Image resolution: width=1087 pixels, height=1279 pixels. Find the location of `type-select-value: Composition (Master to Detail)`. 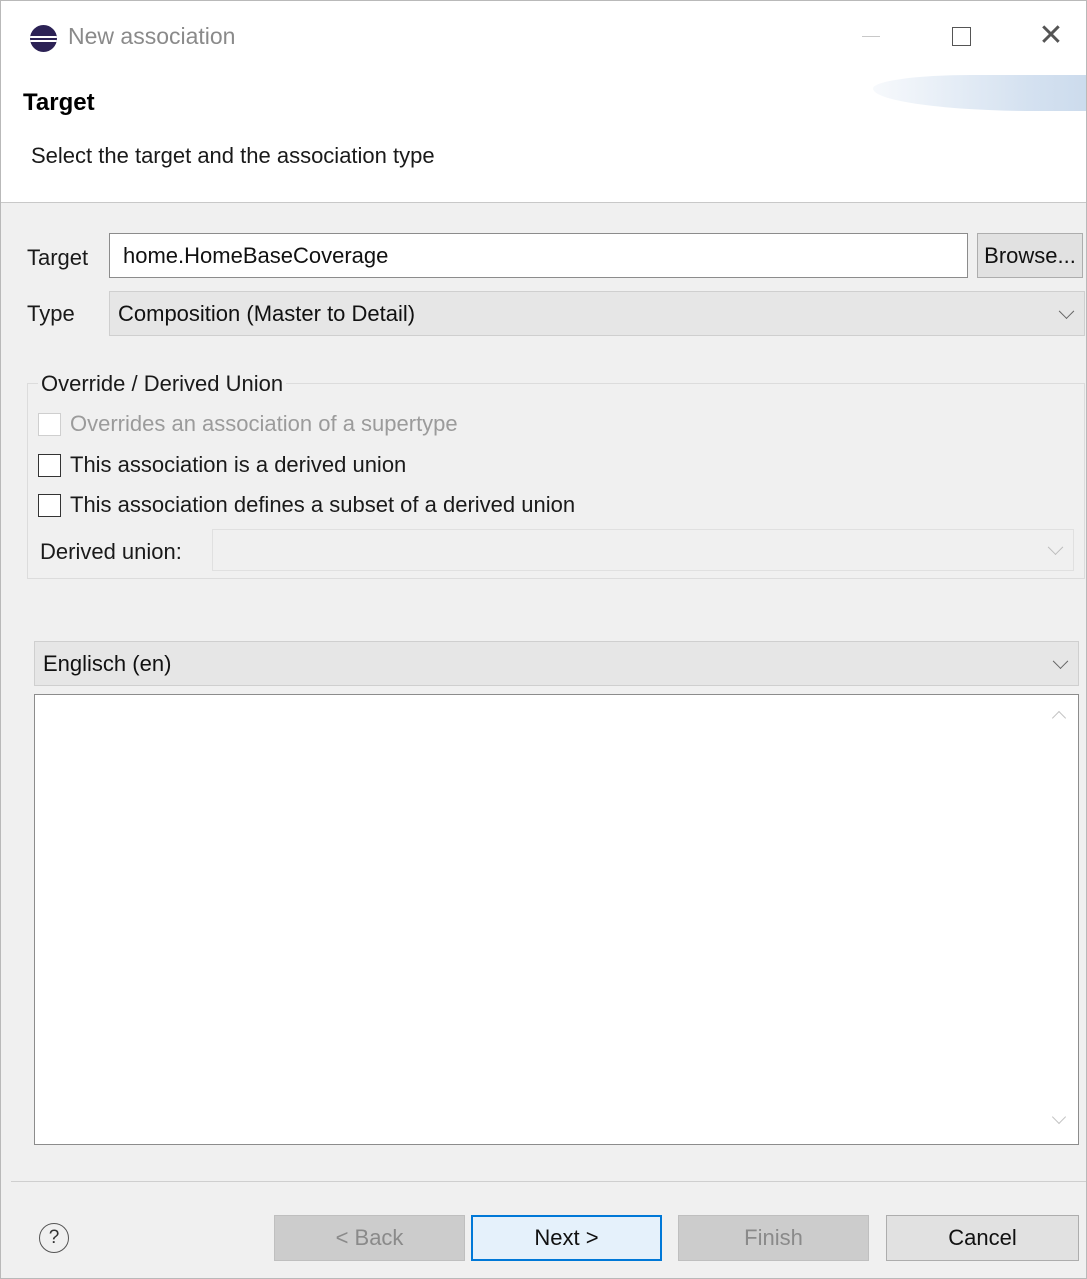

type-select-value: Composition (Master to Detail) is located at coordinates (267, 313).